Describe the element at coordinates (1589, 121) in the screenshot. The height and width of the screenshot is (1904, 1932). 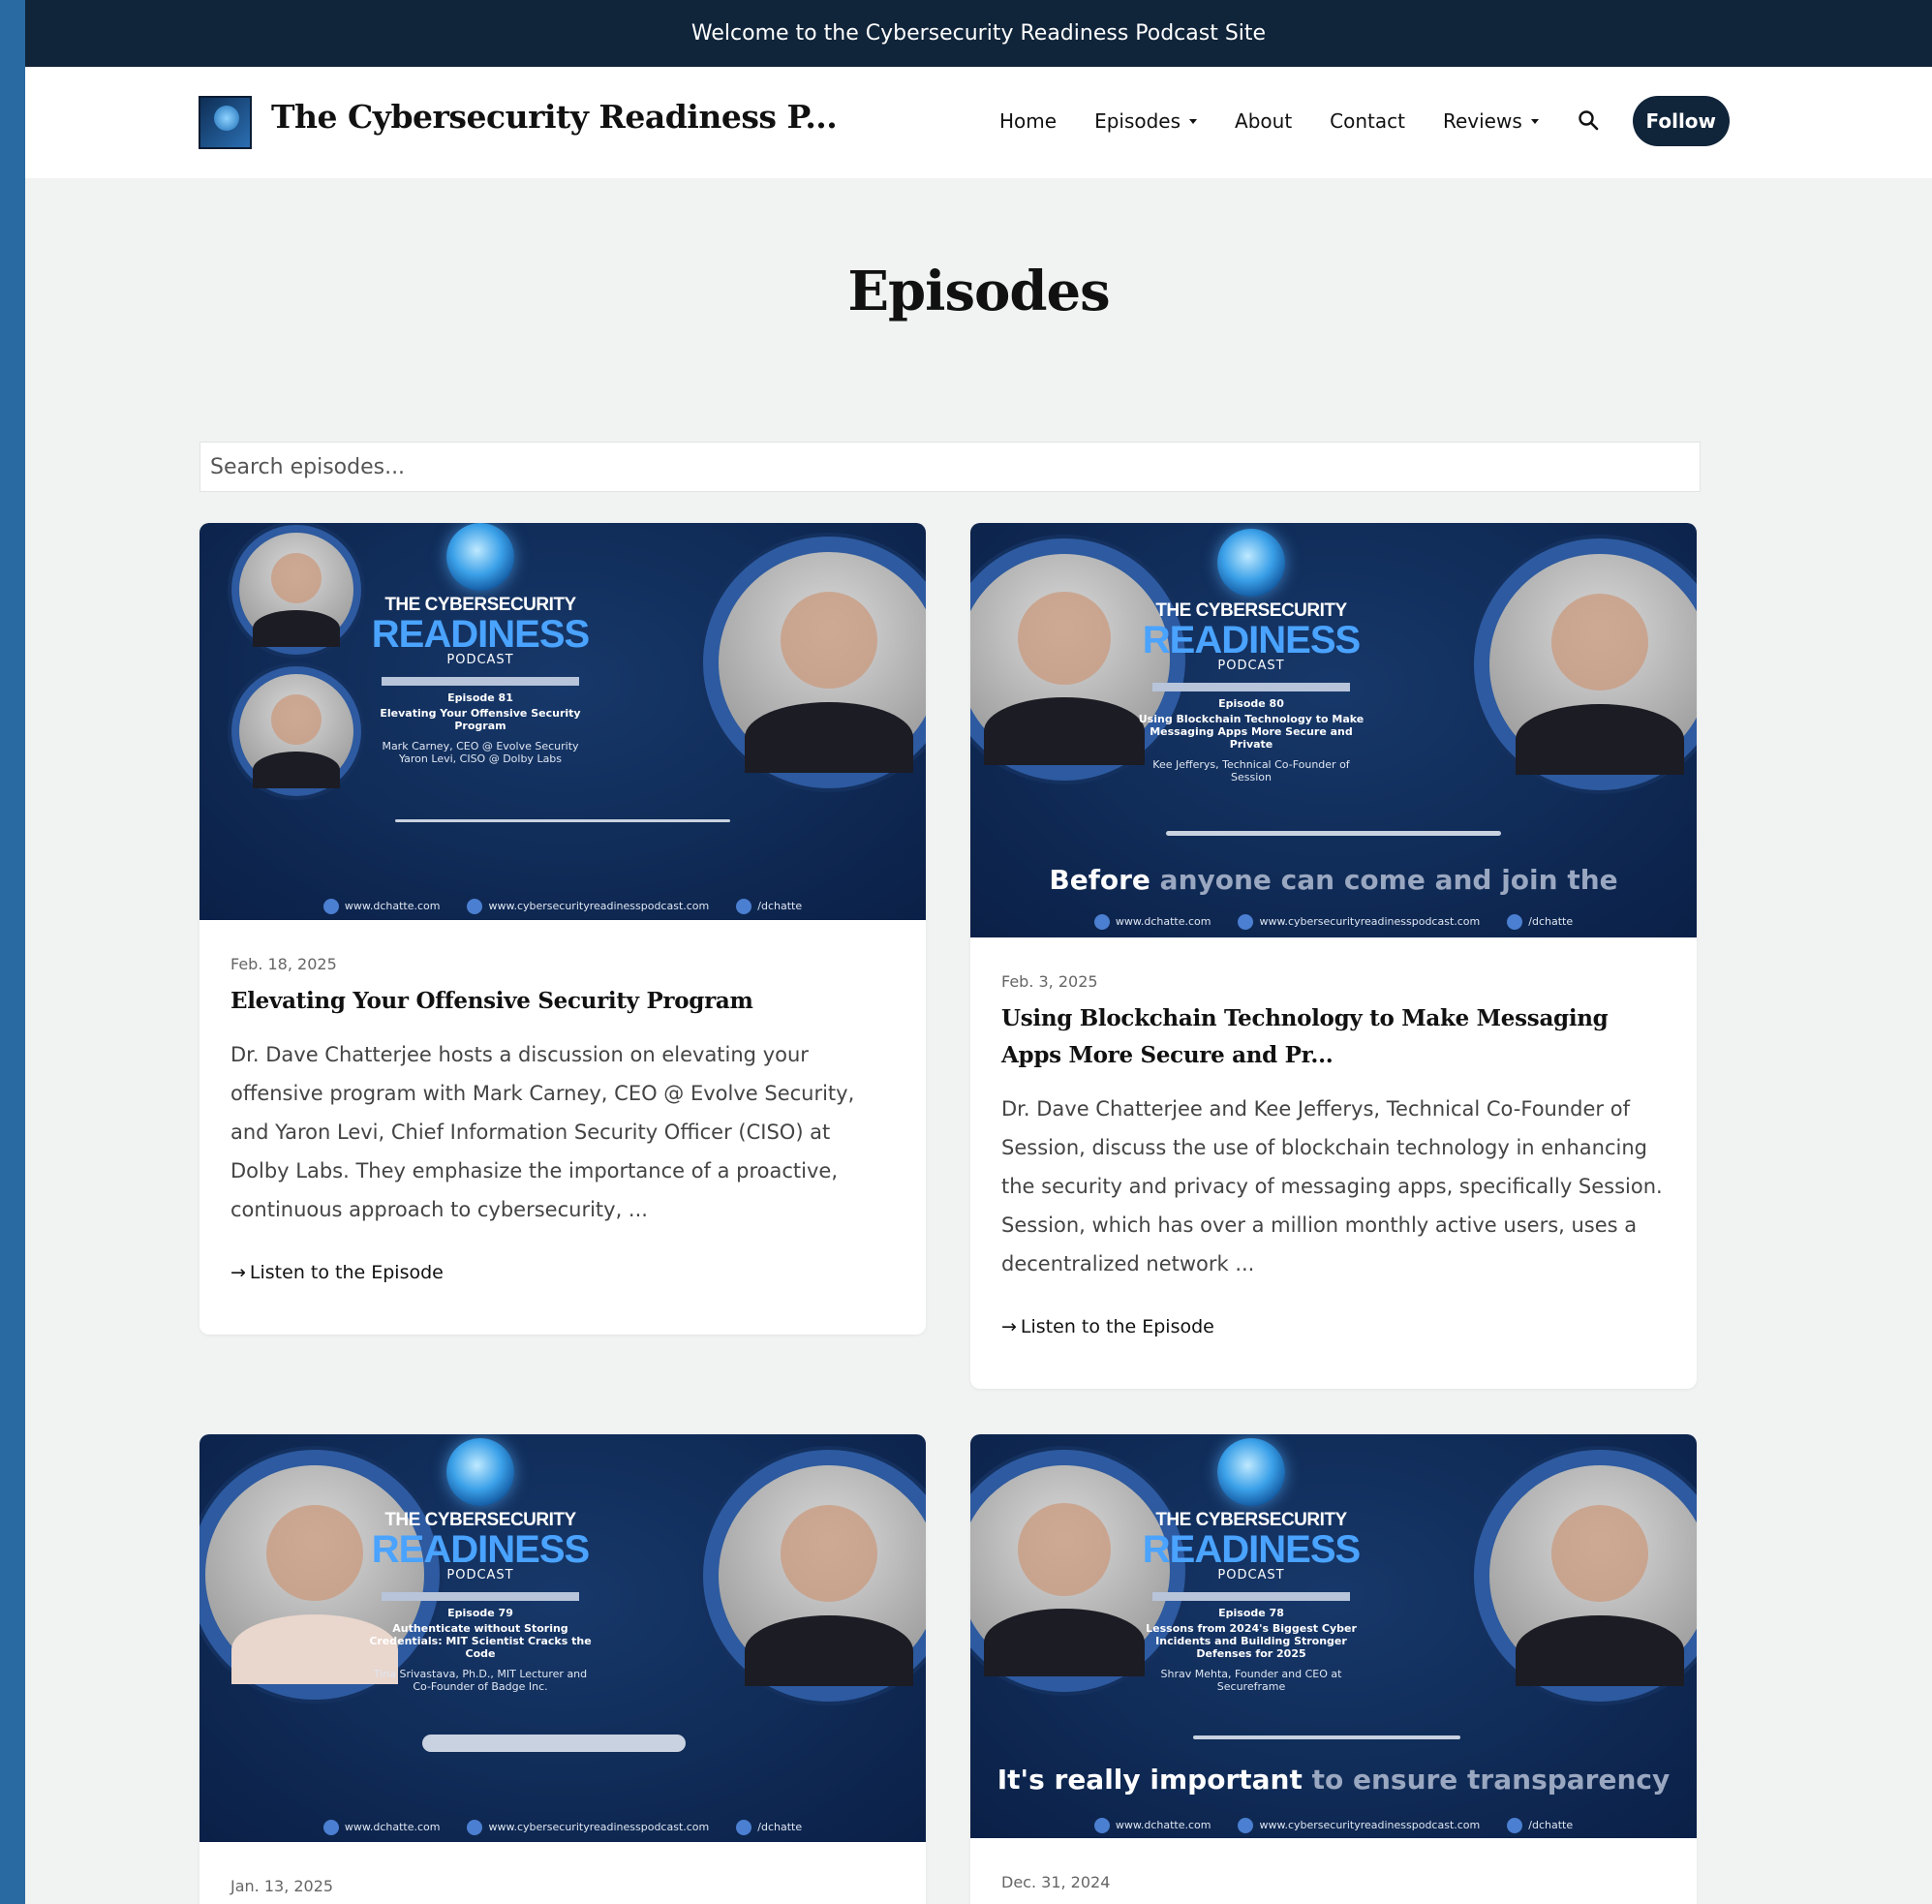
I see `search-icon` at that location.